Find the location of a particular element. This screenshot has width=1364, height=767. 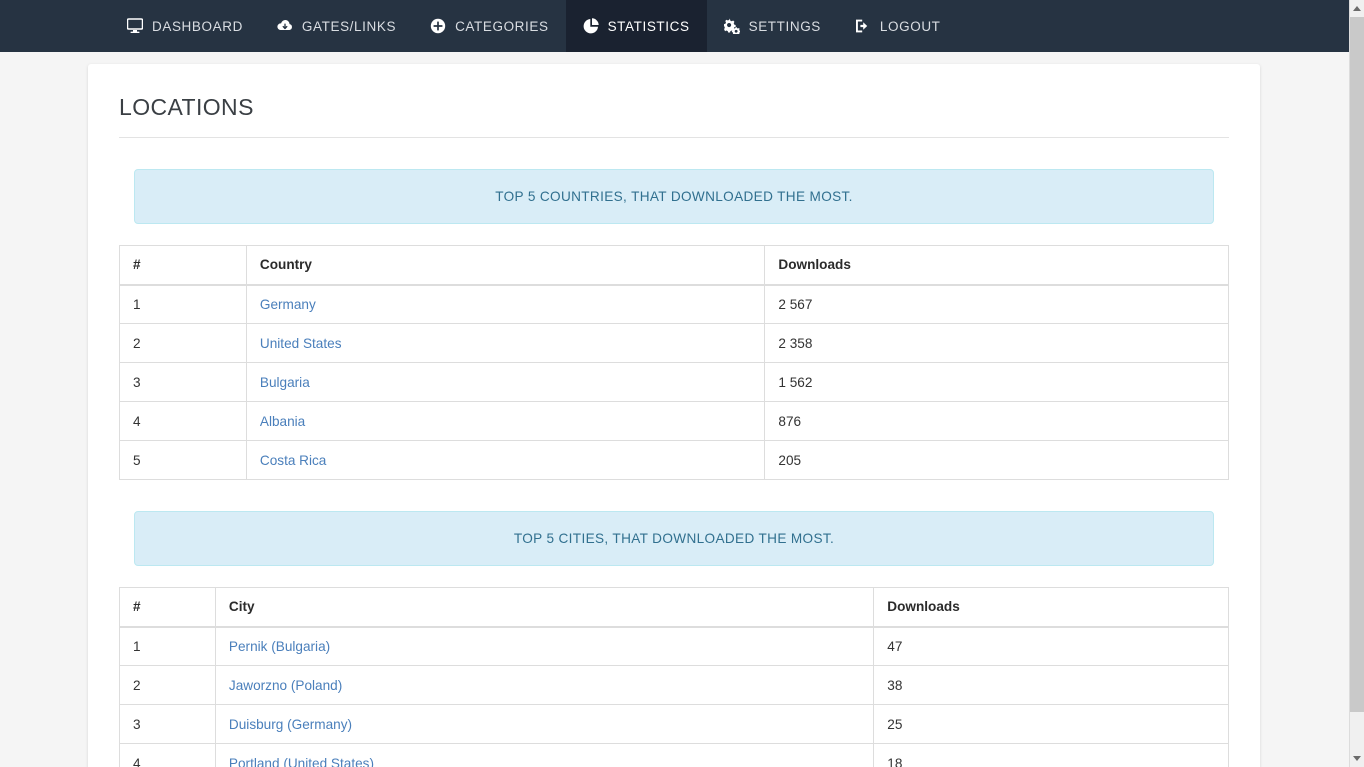

scroll-up-button is located at coordinates (1357, 8).